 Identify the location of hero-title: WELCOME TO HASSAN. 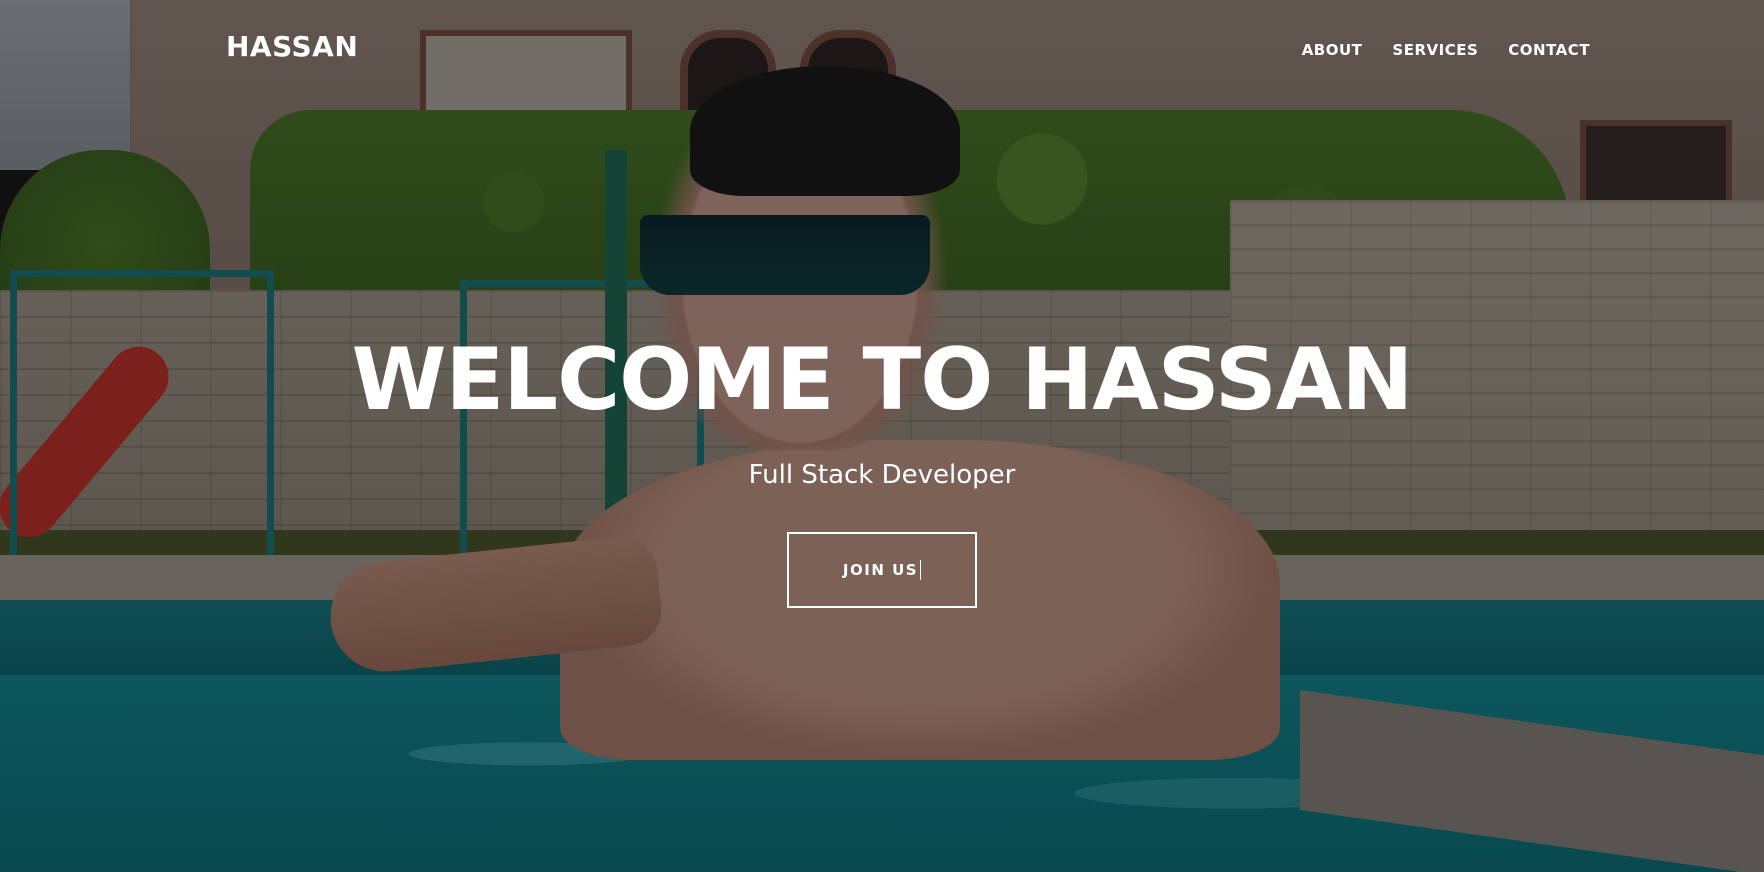
(882, 380).